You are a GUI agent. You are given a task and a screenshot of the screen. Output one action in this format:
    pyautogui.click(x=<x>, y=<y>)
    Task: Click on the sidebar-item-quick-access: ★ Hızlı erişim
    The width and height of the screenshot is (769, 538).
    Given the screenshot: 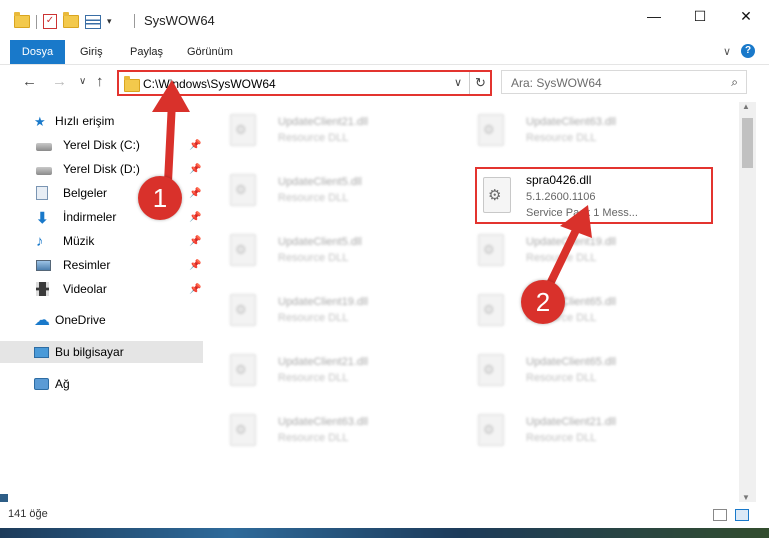 What is the action you would take?
    pyautogui.click(x=101, y=121)
    